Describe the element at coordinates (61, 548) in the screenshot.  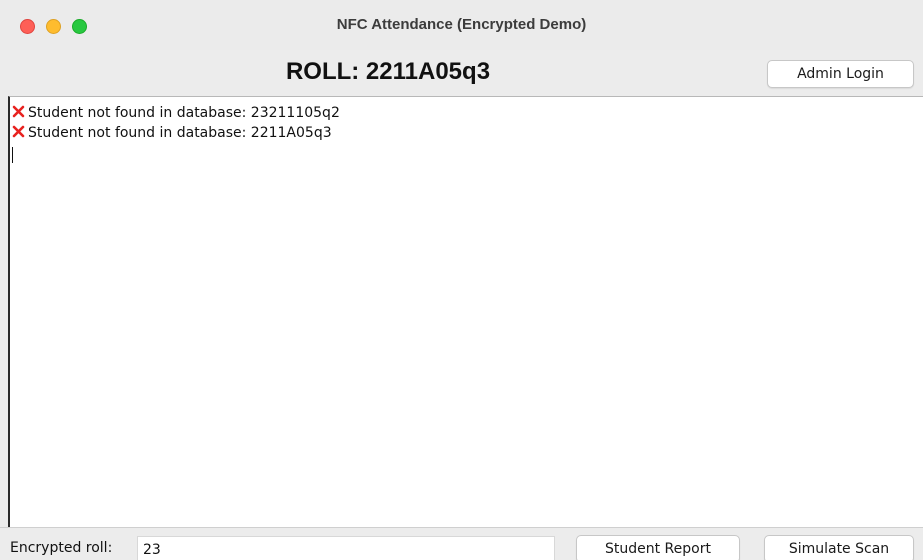
I see `encrypted-roll-label: Encrypted roll:` at that location.